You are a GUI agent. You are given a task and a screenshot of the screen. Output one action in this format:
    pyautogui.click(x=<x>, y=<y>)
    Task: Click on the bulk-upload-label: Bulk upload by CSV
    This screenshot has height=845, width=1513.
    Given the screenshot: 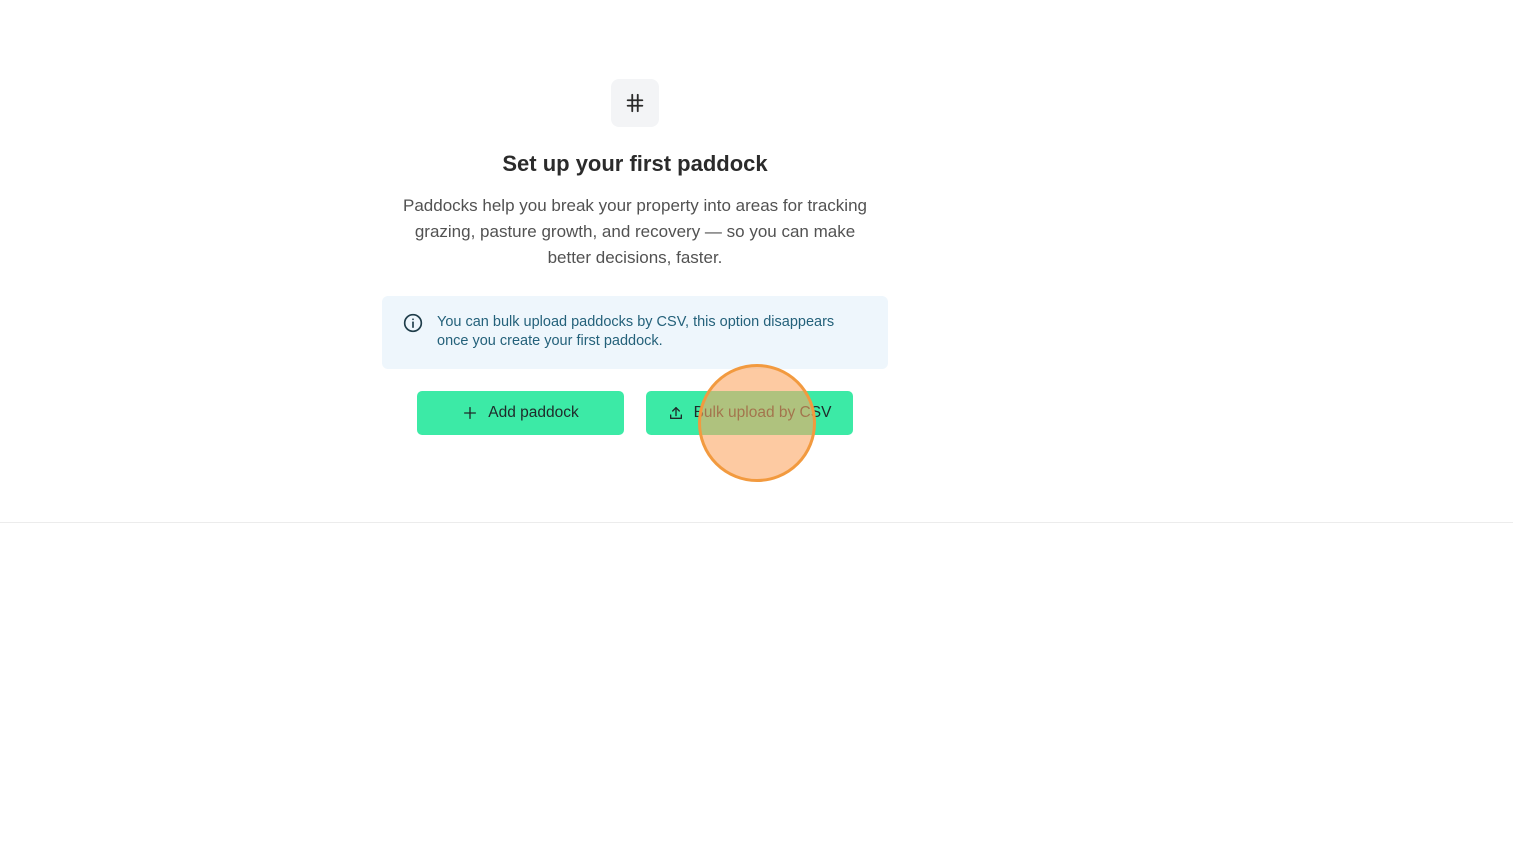 What is the action you would take?
    pyautogui.click(x=762, y=412)
    